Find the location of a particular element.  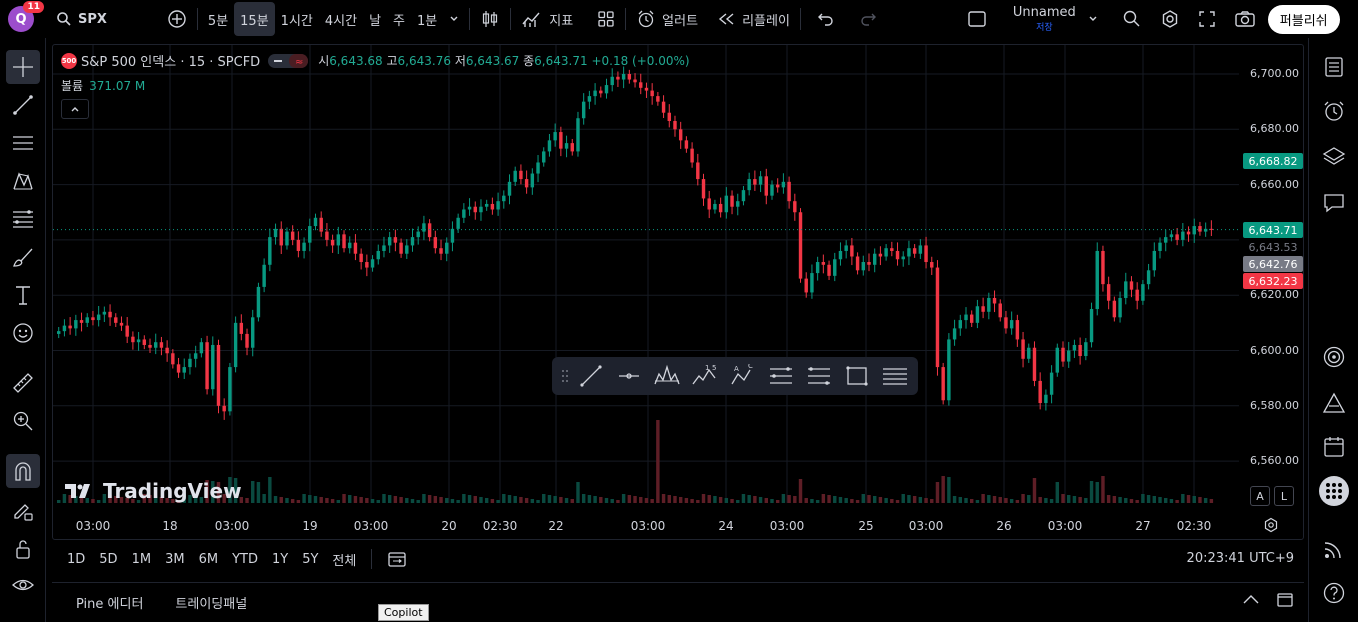

interval-15m: 15분 is located at coordinates (254, 19).